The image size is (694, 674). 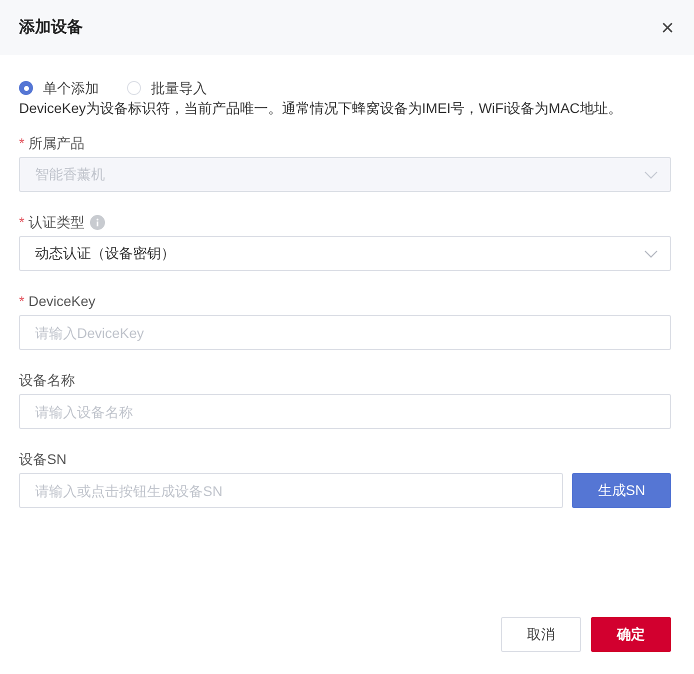 What do you see at coordinates (56, 222) in the screenshot?
I see `field-label: 认证类型` at bounding box center [56, 222].